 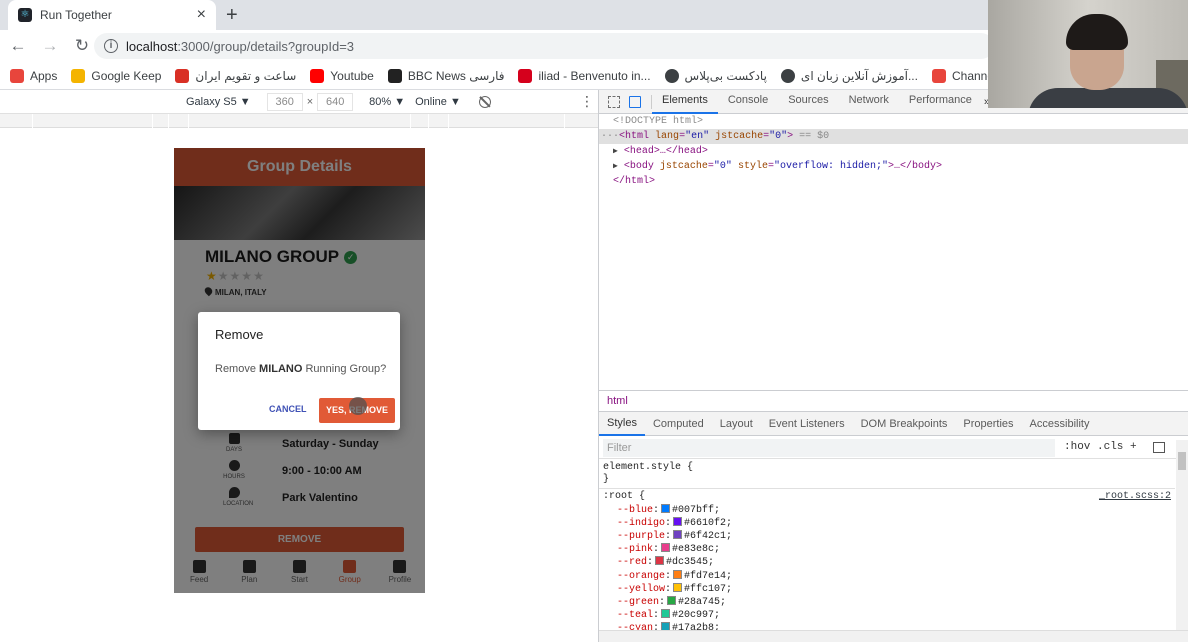 I want to click on bookmark-item: BBC News فارسی, so click(x=445, y=75).